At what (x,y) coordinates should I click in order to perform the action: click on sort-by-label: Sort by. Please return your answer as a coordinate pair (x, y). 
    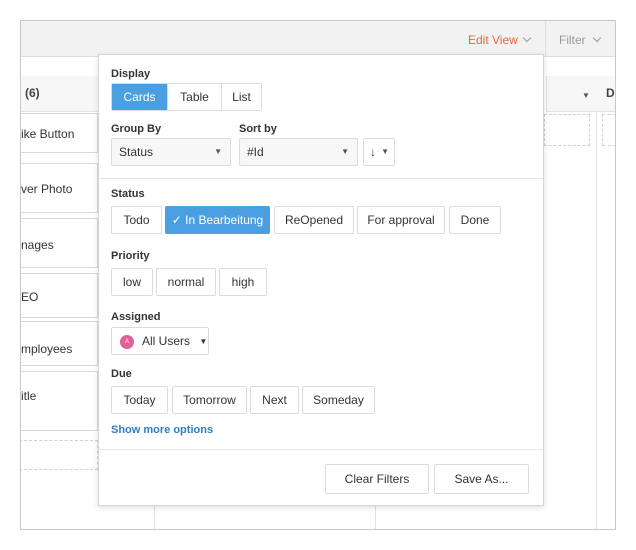
    Looking at the image, I should click on (258, 129).